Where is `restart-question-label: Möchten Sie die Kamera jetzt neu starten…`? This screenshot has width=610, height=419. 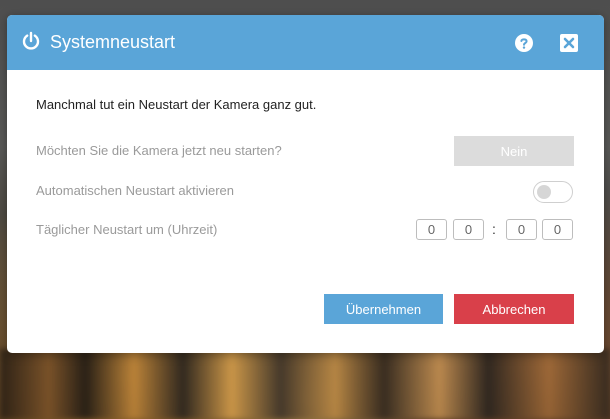
restart-question-label: Möchten Sie die Kamera jetzt neu starten… is located at coordinates (159, 150).